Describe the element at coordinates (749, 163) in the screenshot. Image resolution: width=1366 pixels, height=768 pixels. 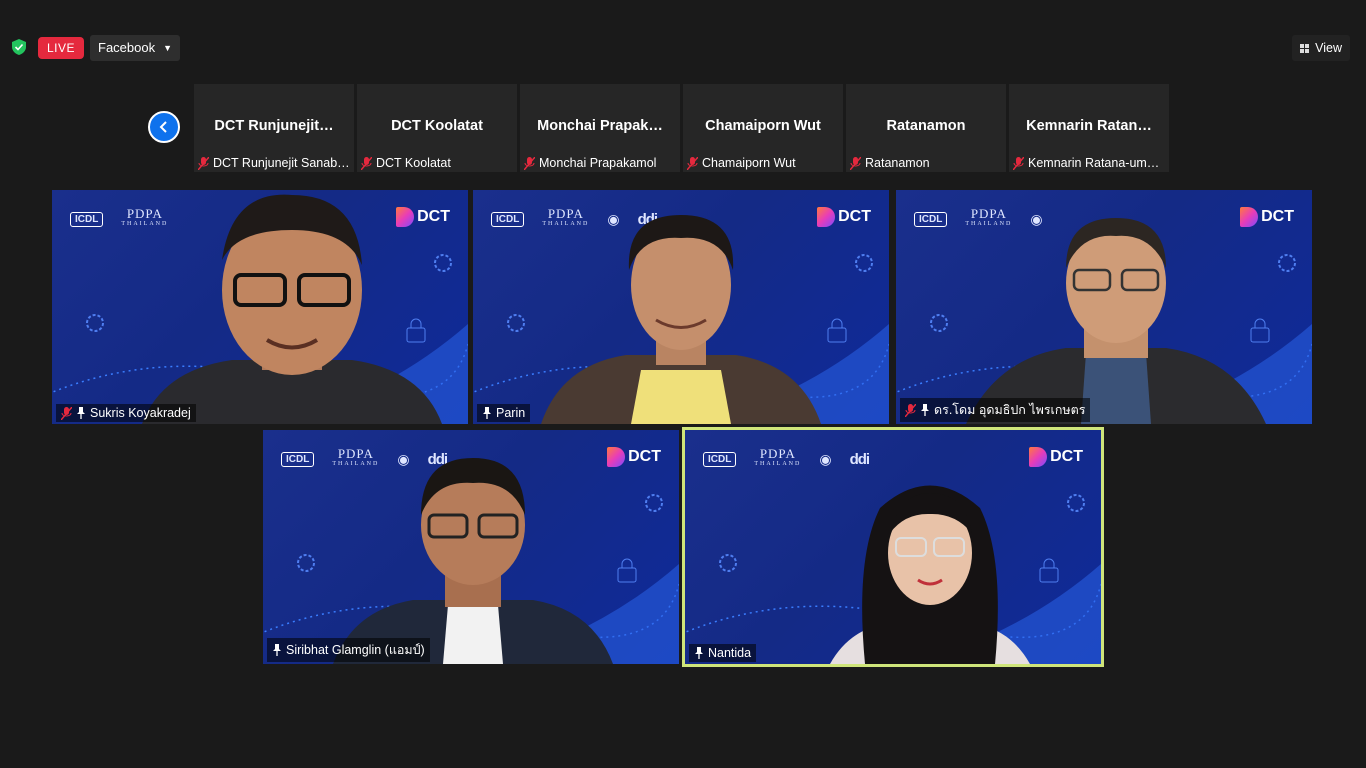
I see `participant-footer-name: Chamaiporn Wut` at that location.